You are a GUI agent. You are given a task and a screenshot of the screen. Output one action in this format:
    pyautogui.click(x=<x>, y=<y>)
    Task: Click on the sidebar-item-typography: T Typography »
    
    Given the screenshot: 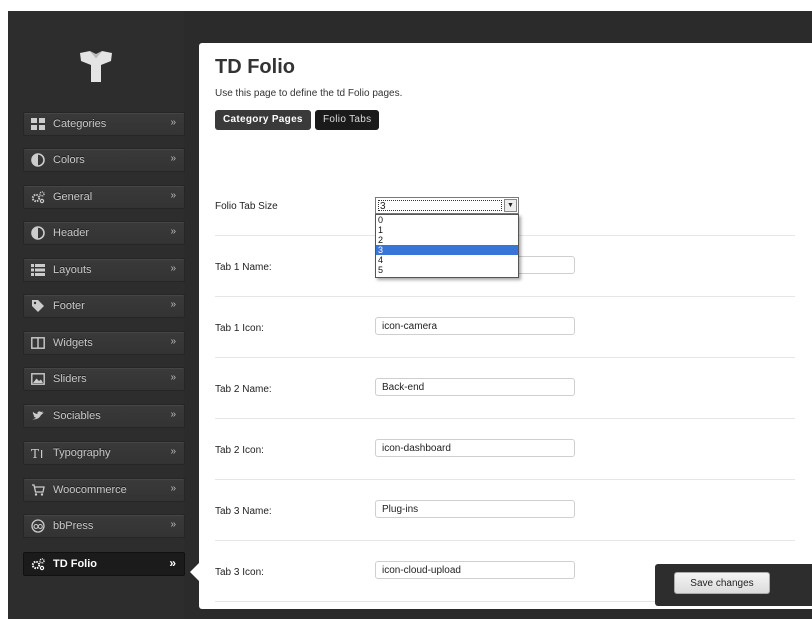 What is the action you would take?
    pyautogui.click(x=104, y=453)
    